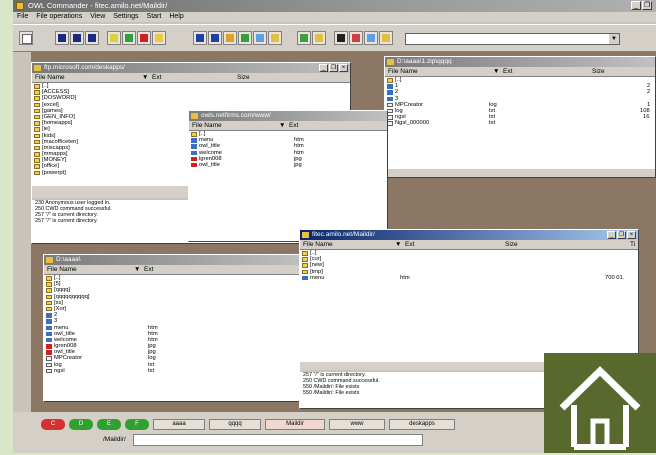 Image resolution: width=656 pixels, height=455 pixels. What do you see at coordinates (278, 440) in the screenshot?
I see `command-line-input` at bounding box center [278, 440].